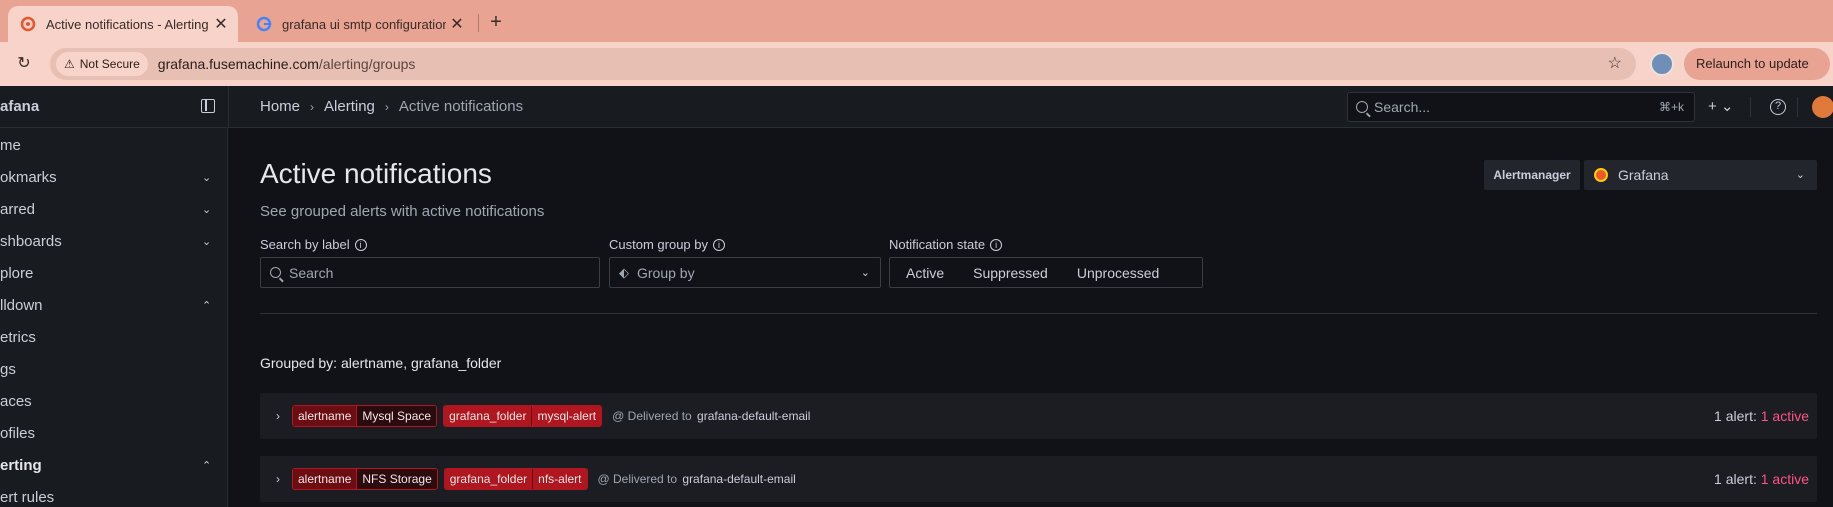 Image resolution: width=1833 pixels, height=507 pixels. Describe the element at coordinates (127, 24) in the screenshot. I see `tab-title: Active notifications - Alerting` at that location.